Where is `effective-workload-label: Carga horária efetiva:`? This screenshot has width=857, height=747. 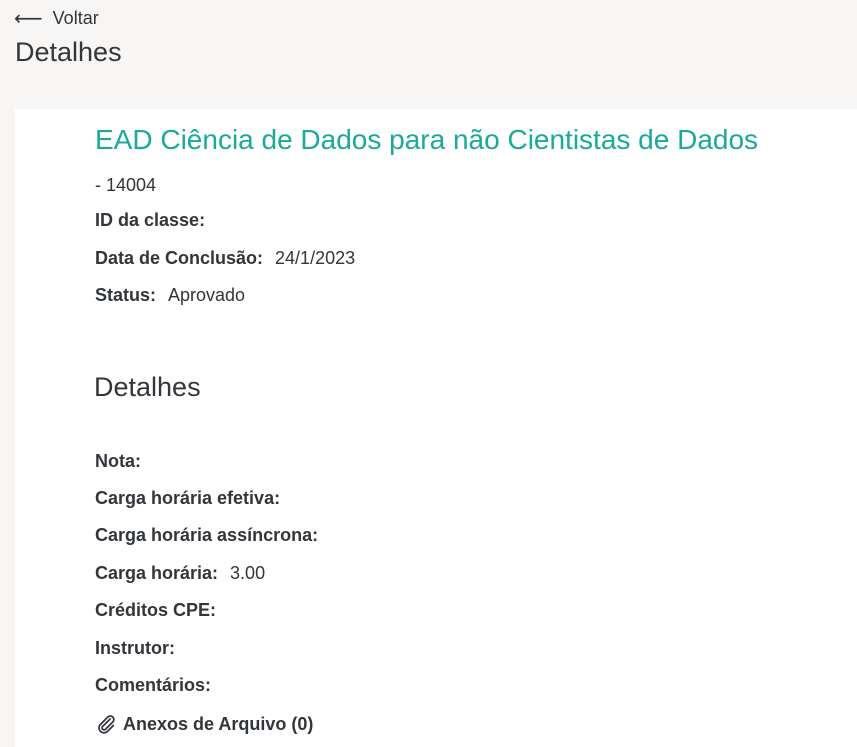 effective-workload-label: Carga horária efetiva: is located at coordinates (188, 498).